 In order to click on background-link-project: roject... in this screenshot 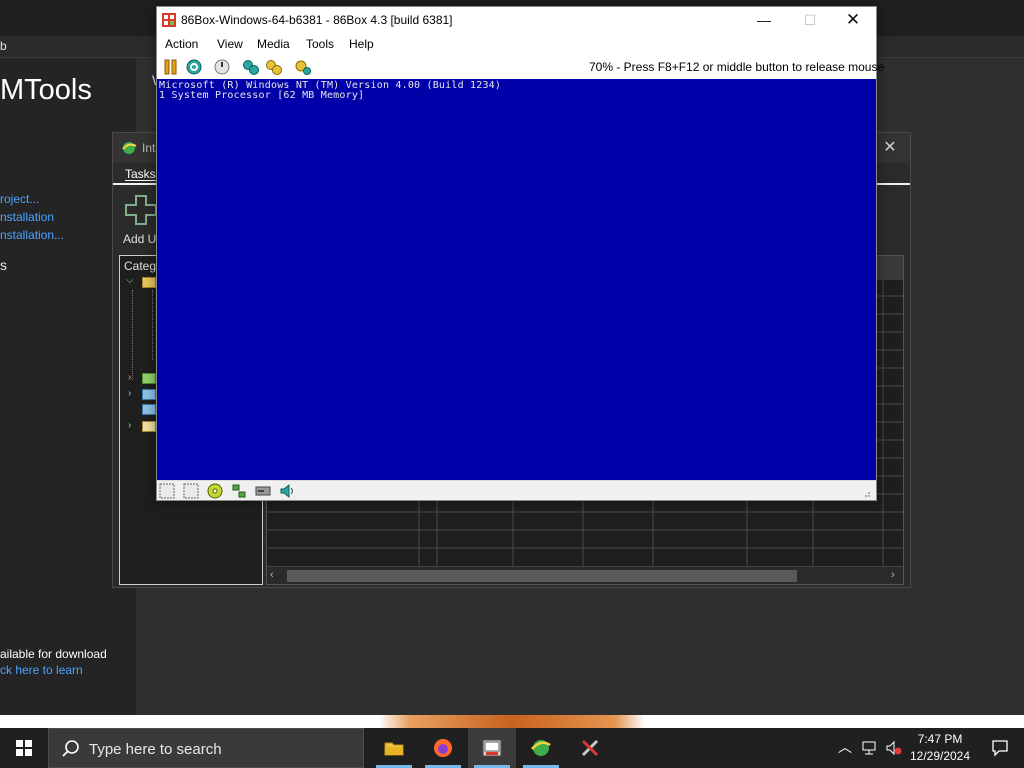, I will do `click(19, 199)`.